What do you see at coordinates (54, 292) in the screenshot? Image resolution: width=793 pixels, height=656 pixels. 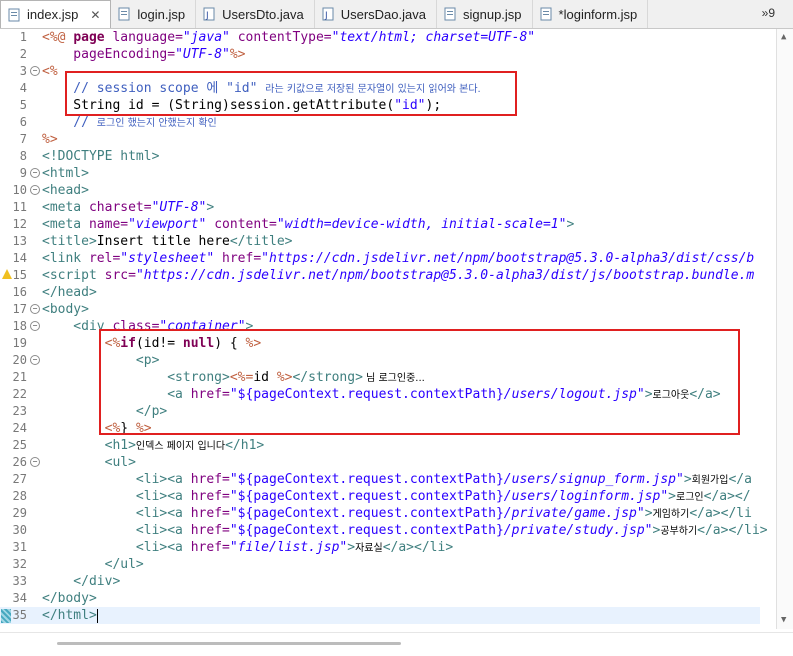 I see `code-line: 16 </head>` at bounding box center [54, 292].